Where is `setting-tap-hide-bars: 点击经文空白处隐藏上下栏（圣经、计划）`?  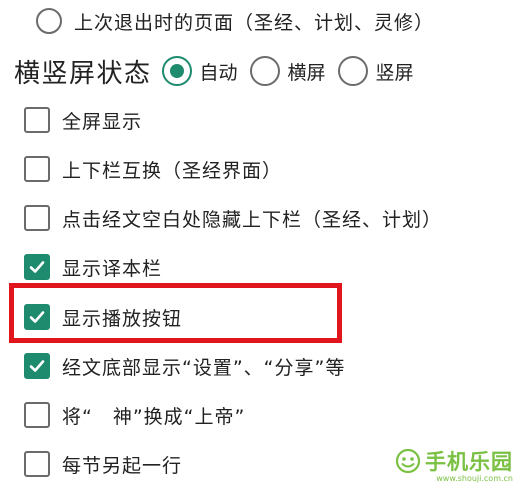 setting-tap-hide-bars: 点击经文空白处隐藏上下栏（圣经、计划） is located at coordinates (233, 218).